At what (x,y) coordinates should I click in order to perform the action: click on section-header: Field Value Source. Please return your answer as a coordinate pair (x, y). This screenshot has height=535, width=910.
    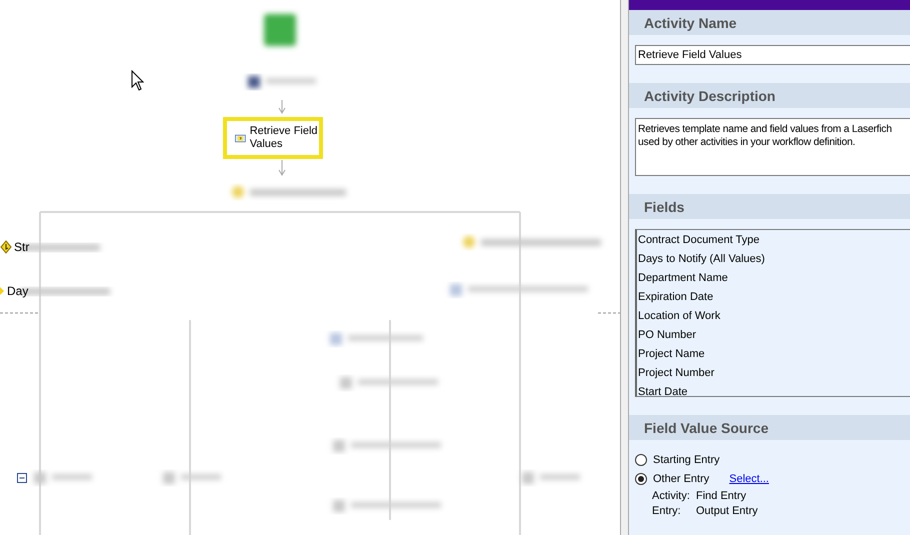
    Looking at the image, I should click on (769, 427).